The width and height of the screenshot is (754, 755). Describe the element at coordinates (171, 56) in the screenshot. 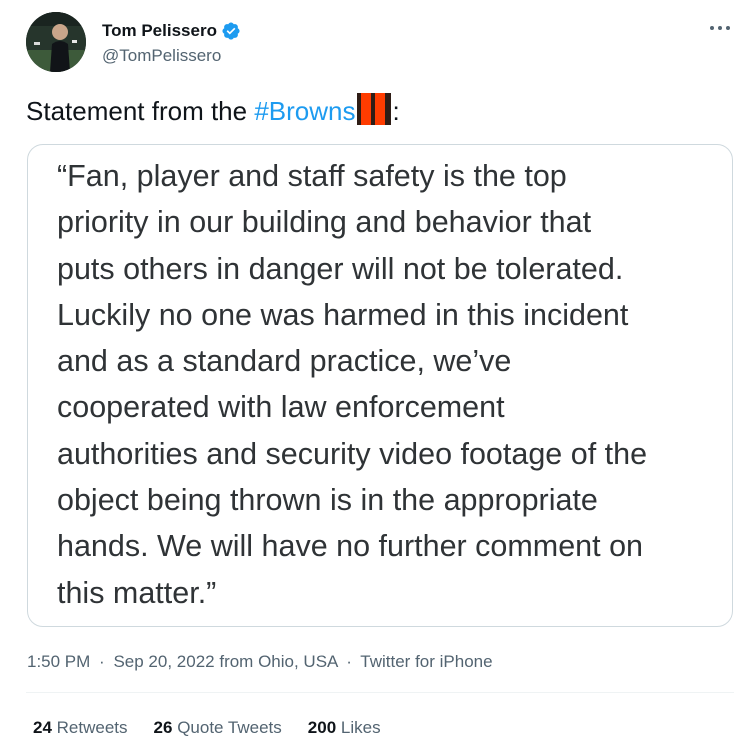

I see `author-handle: @TomPelissero` at that location.